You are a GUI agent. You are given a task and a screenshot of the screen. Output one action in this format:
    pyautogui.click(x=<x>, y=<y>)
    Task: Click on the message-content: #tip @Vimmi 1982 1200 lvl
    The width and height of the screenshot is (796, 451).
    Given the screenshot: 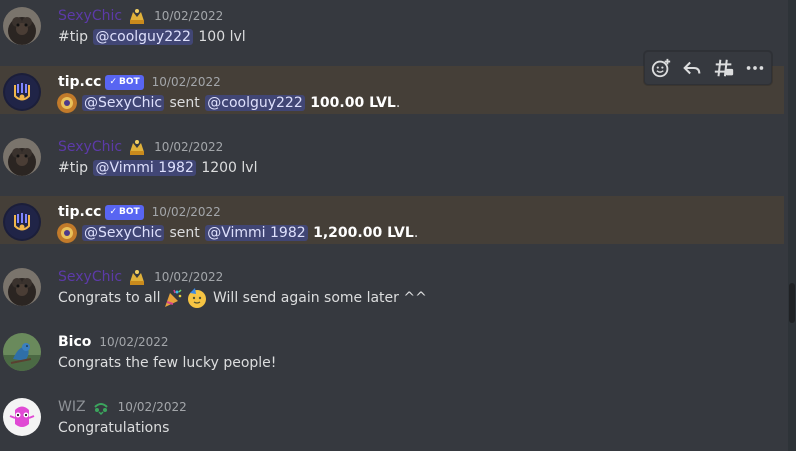 What is the action you would take?
    pyautogui.click(x=157, y=168)
    